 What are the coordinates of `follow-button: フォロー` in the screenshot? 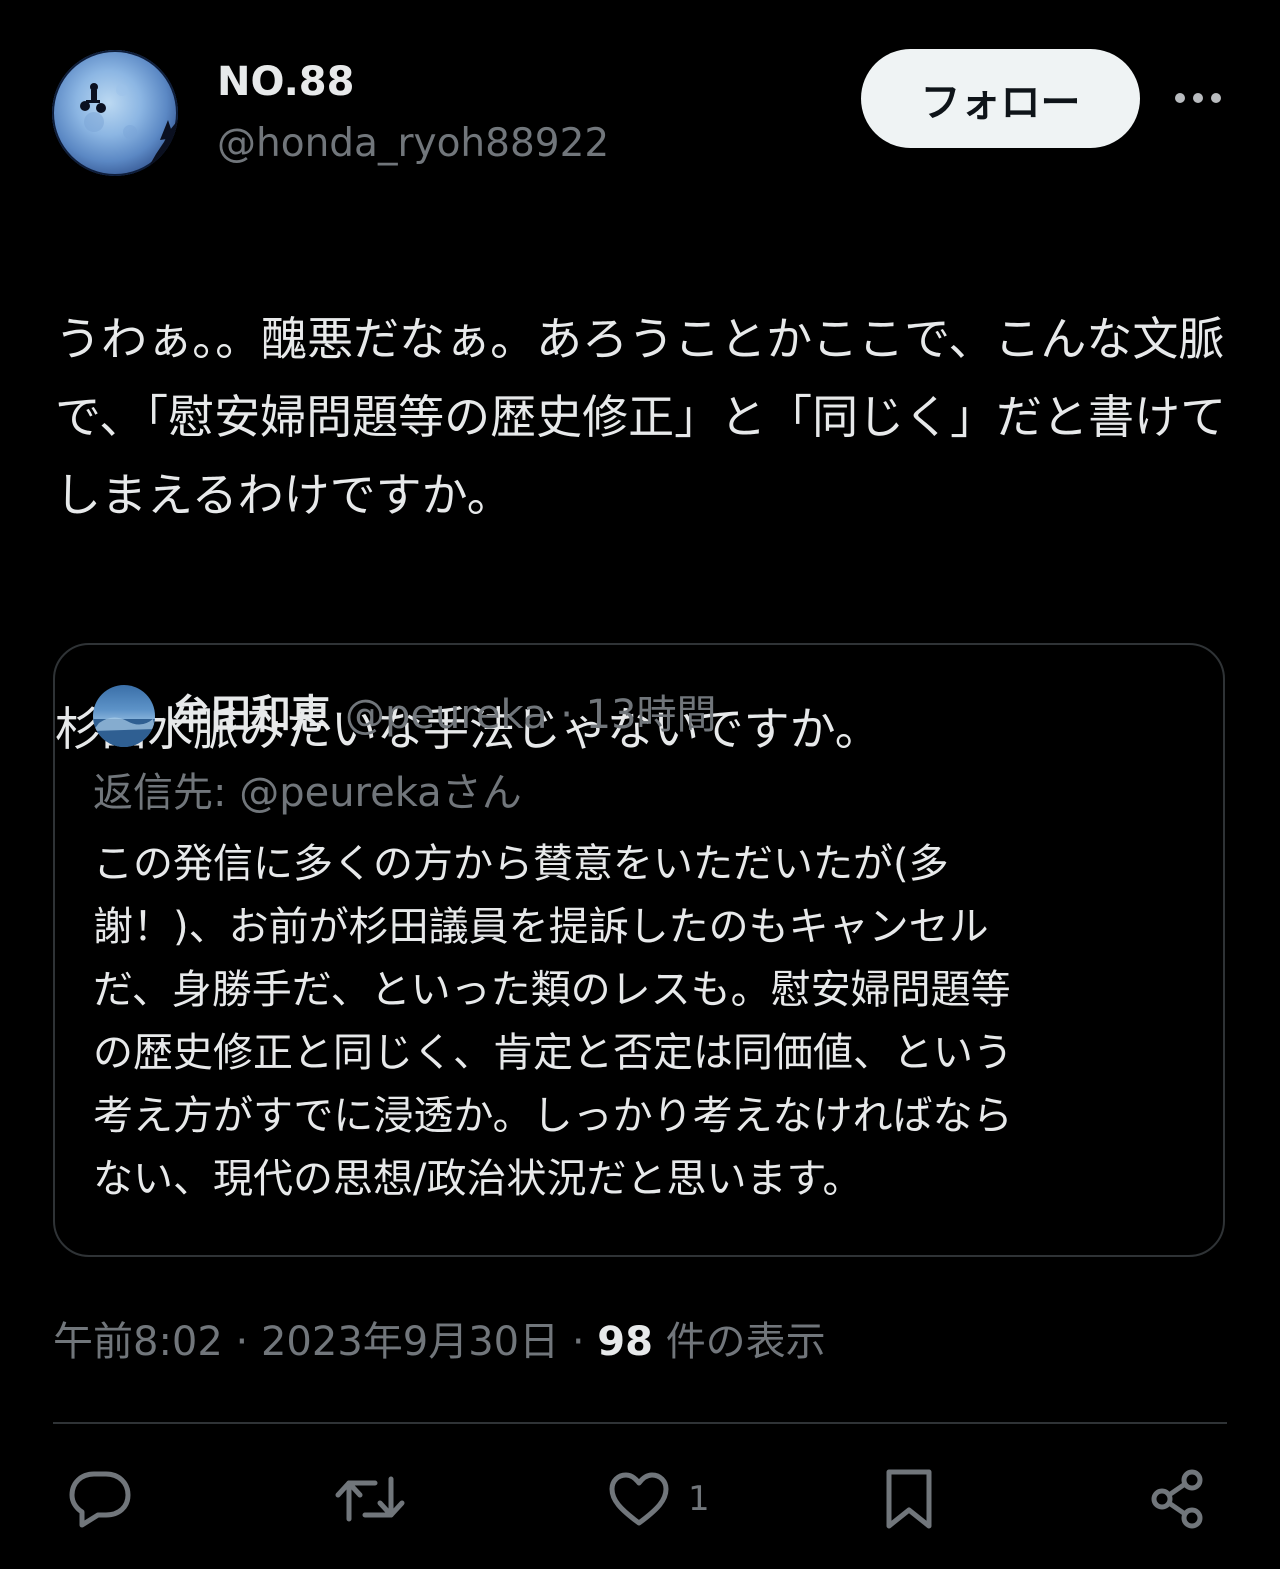 It's located at (1000, 98).